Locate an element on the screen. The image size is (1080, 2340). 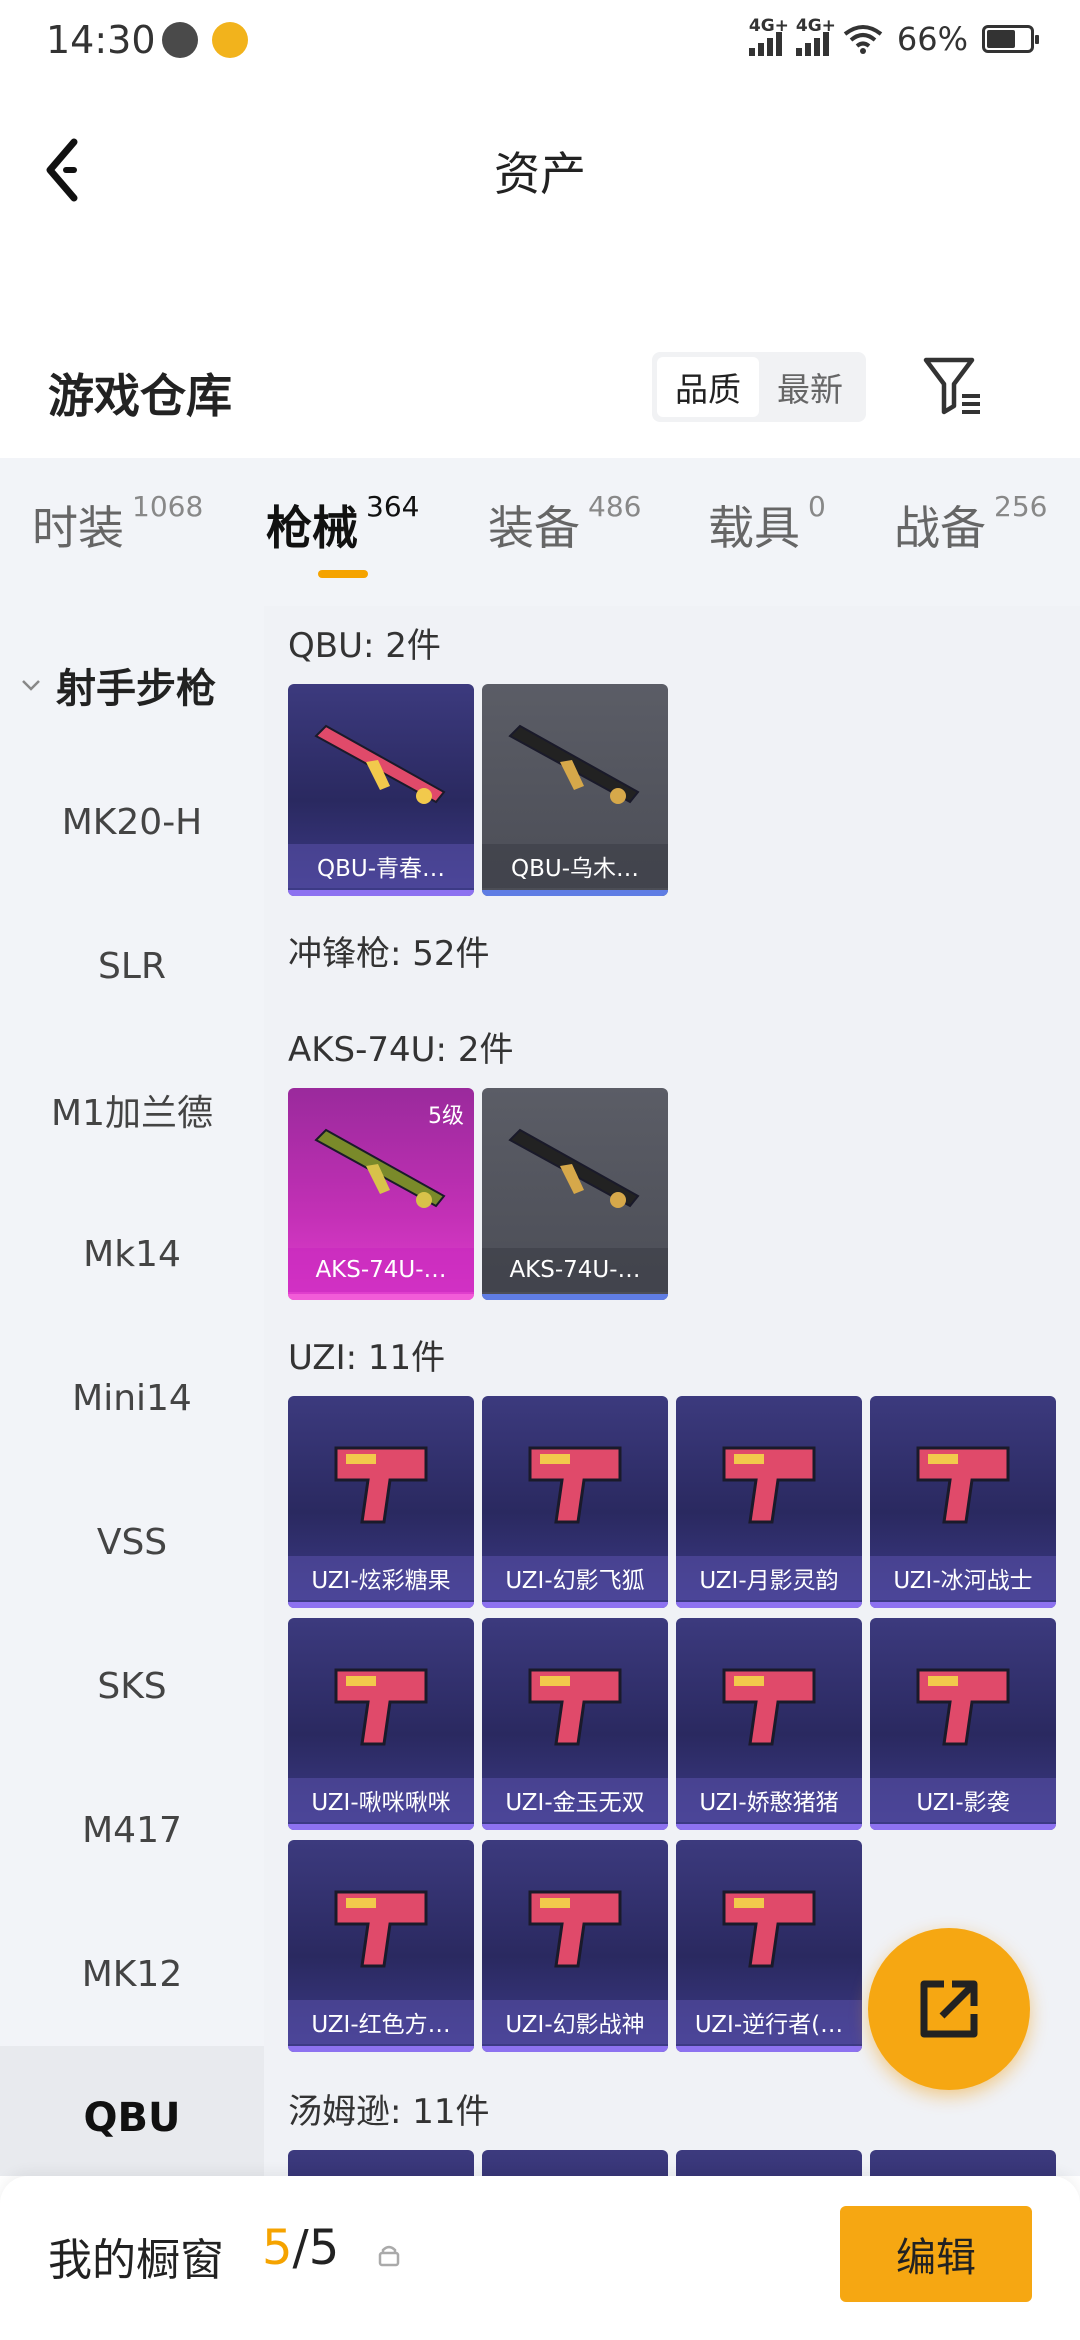
showcase-label: 我的橱窗 is located at coordinates (136, 2260).